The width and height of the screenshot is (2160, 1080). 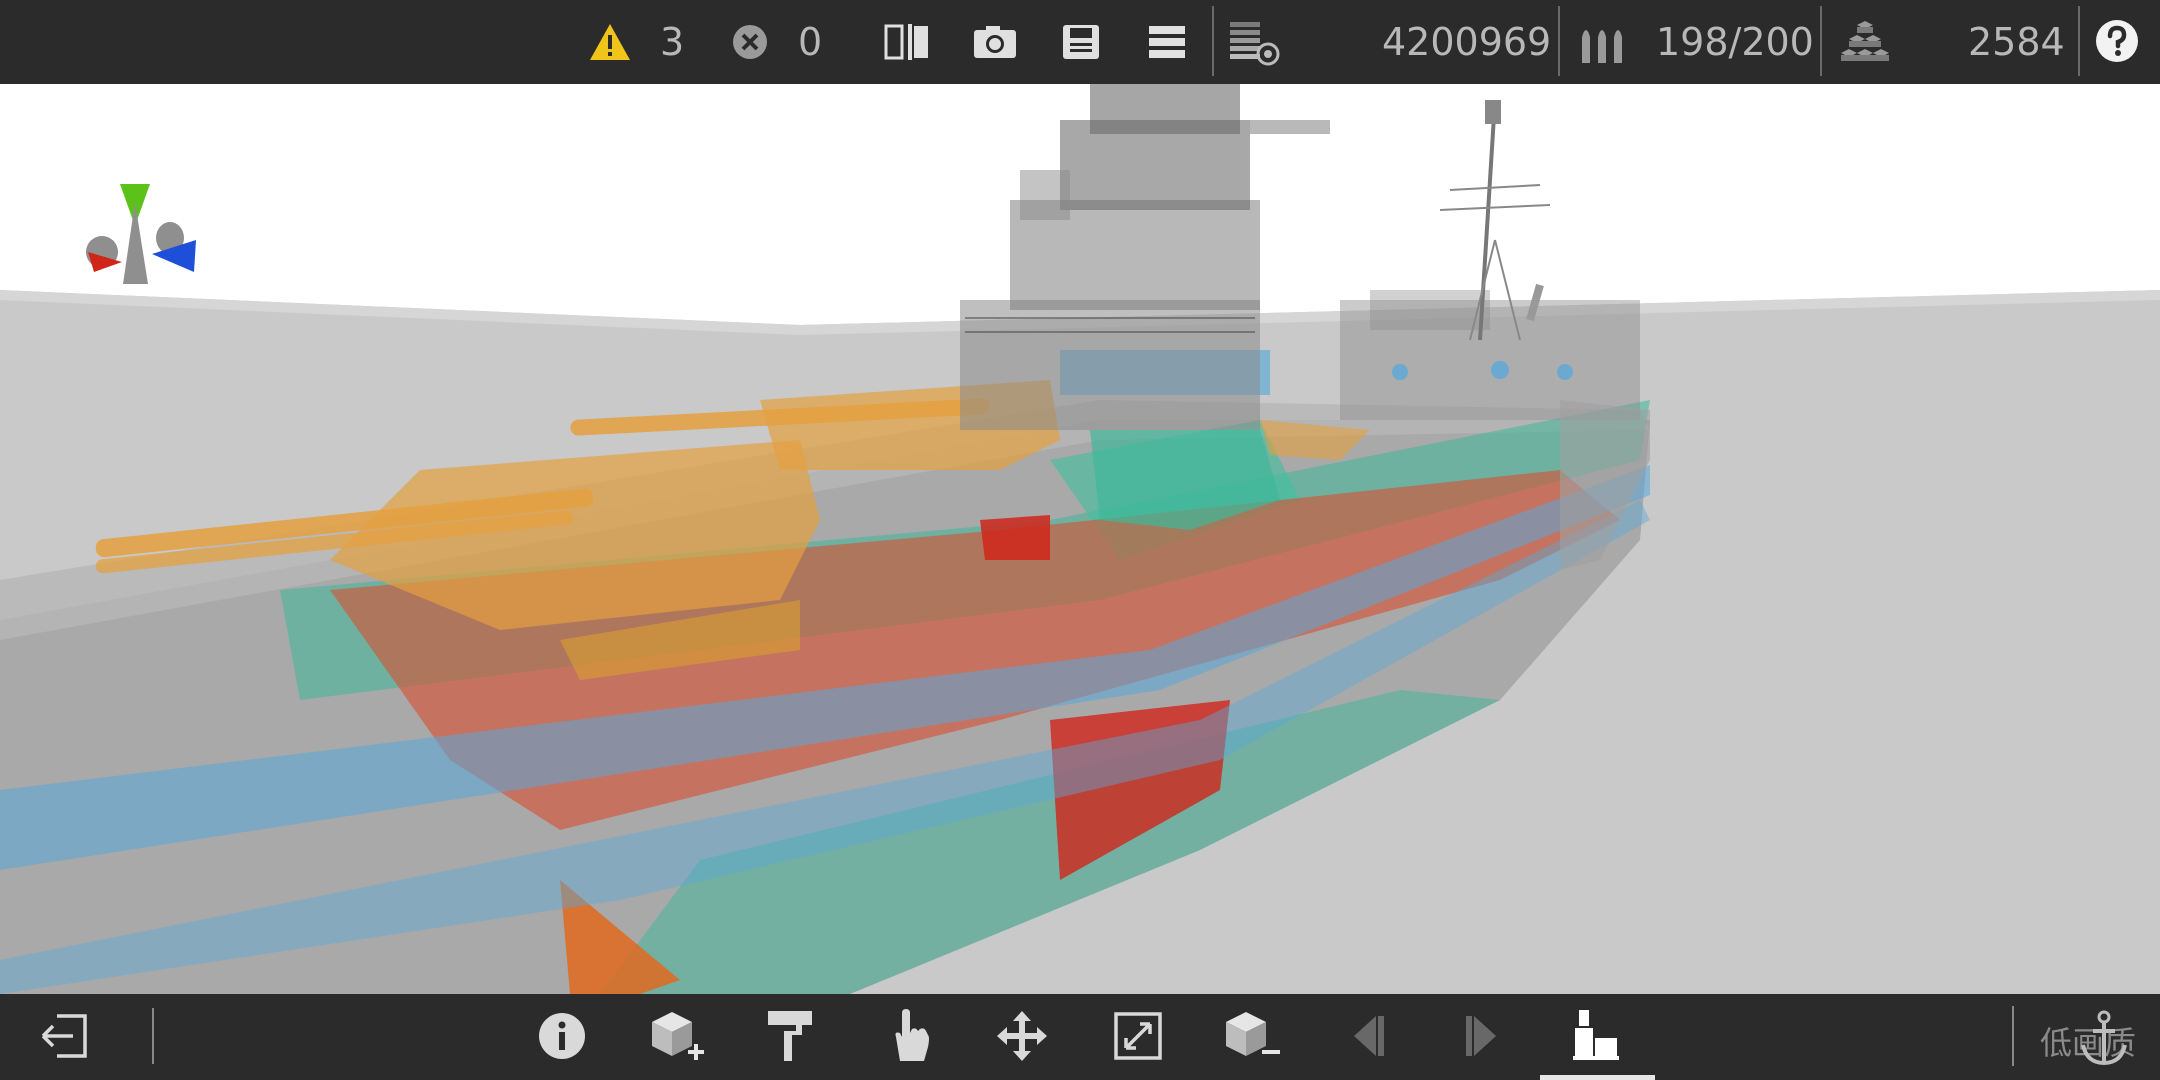 What do you see at coordinates (1022, 1036) in the screenshot?
I see `move-icon` at bounding box center [1022, 1036].